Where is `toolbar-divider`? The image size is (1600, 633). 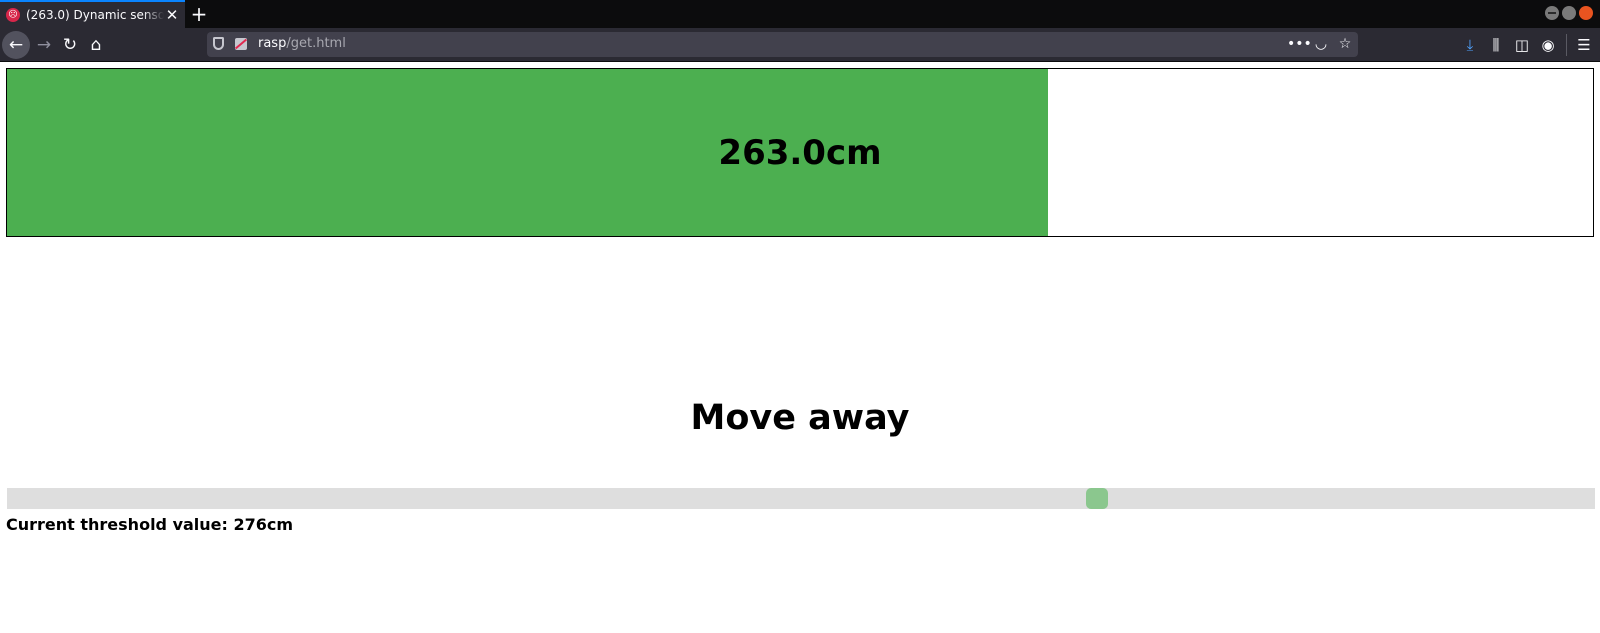 toolbar-divider is located at coordinates (1566, 45).